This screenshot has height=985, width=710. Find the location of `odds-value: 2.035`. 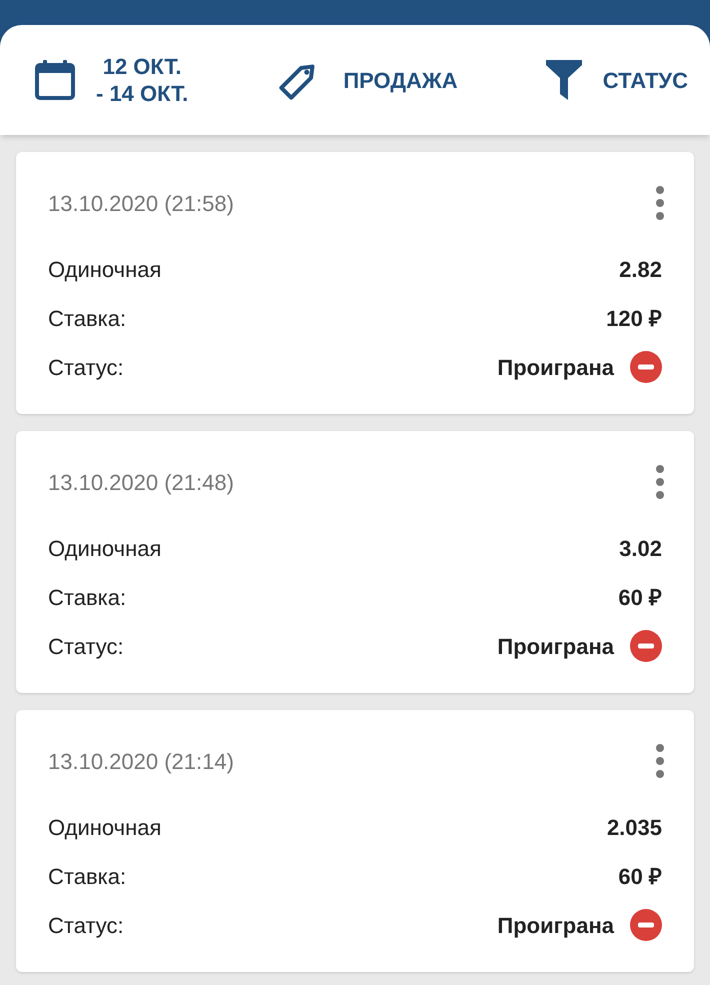

odds-value: 2.035 is located at coordinates (634, 828).